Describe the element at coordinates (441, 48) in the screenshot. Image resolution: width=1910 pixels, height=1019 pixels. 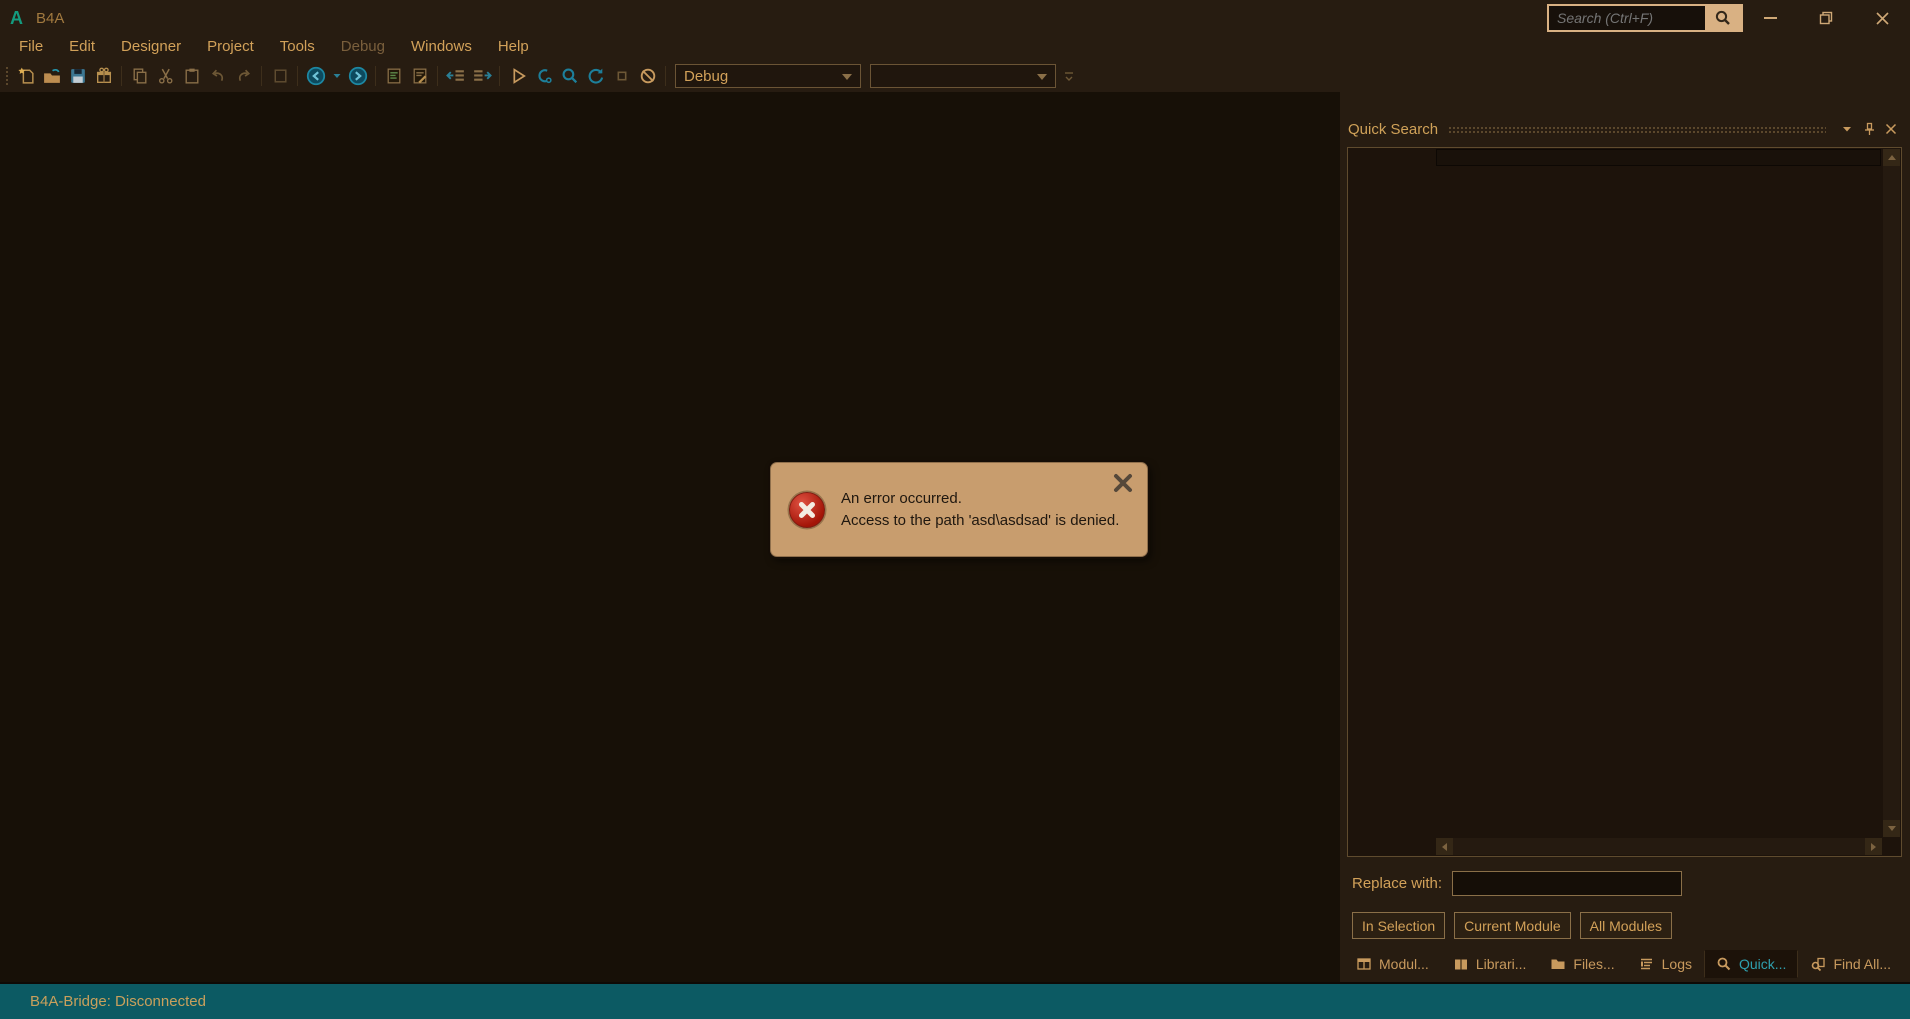
I see `menu-windows: Windows` at that location.